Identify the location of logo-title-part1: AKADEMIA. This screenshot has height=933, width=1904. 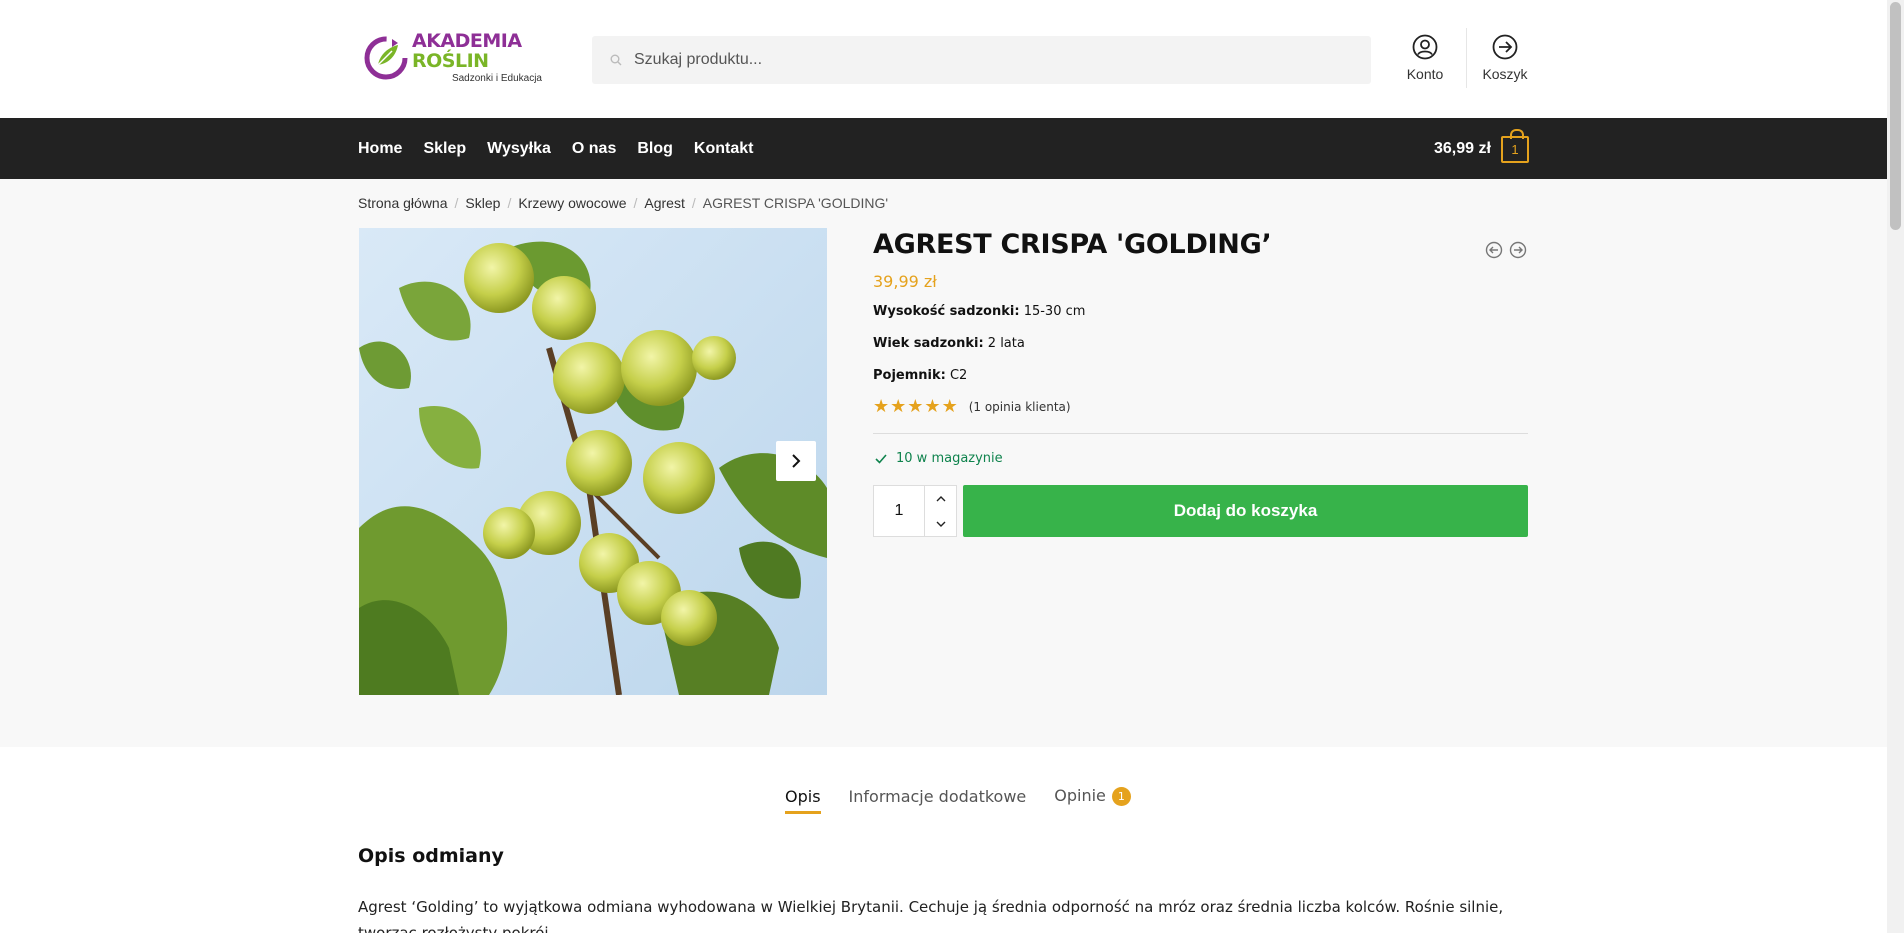
(467, 40).